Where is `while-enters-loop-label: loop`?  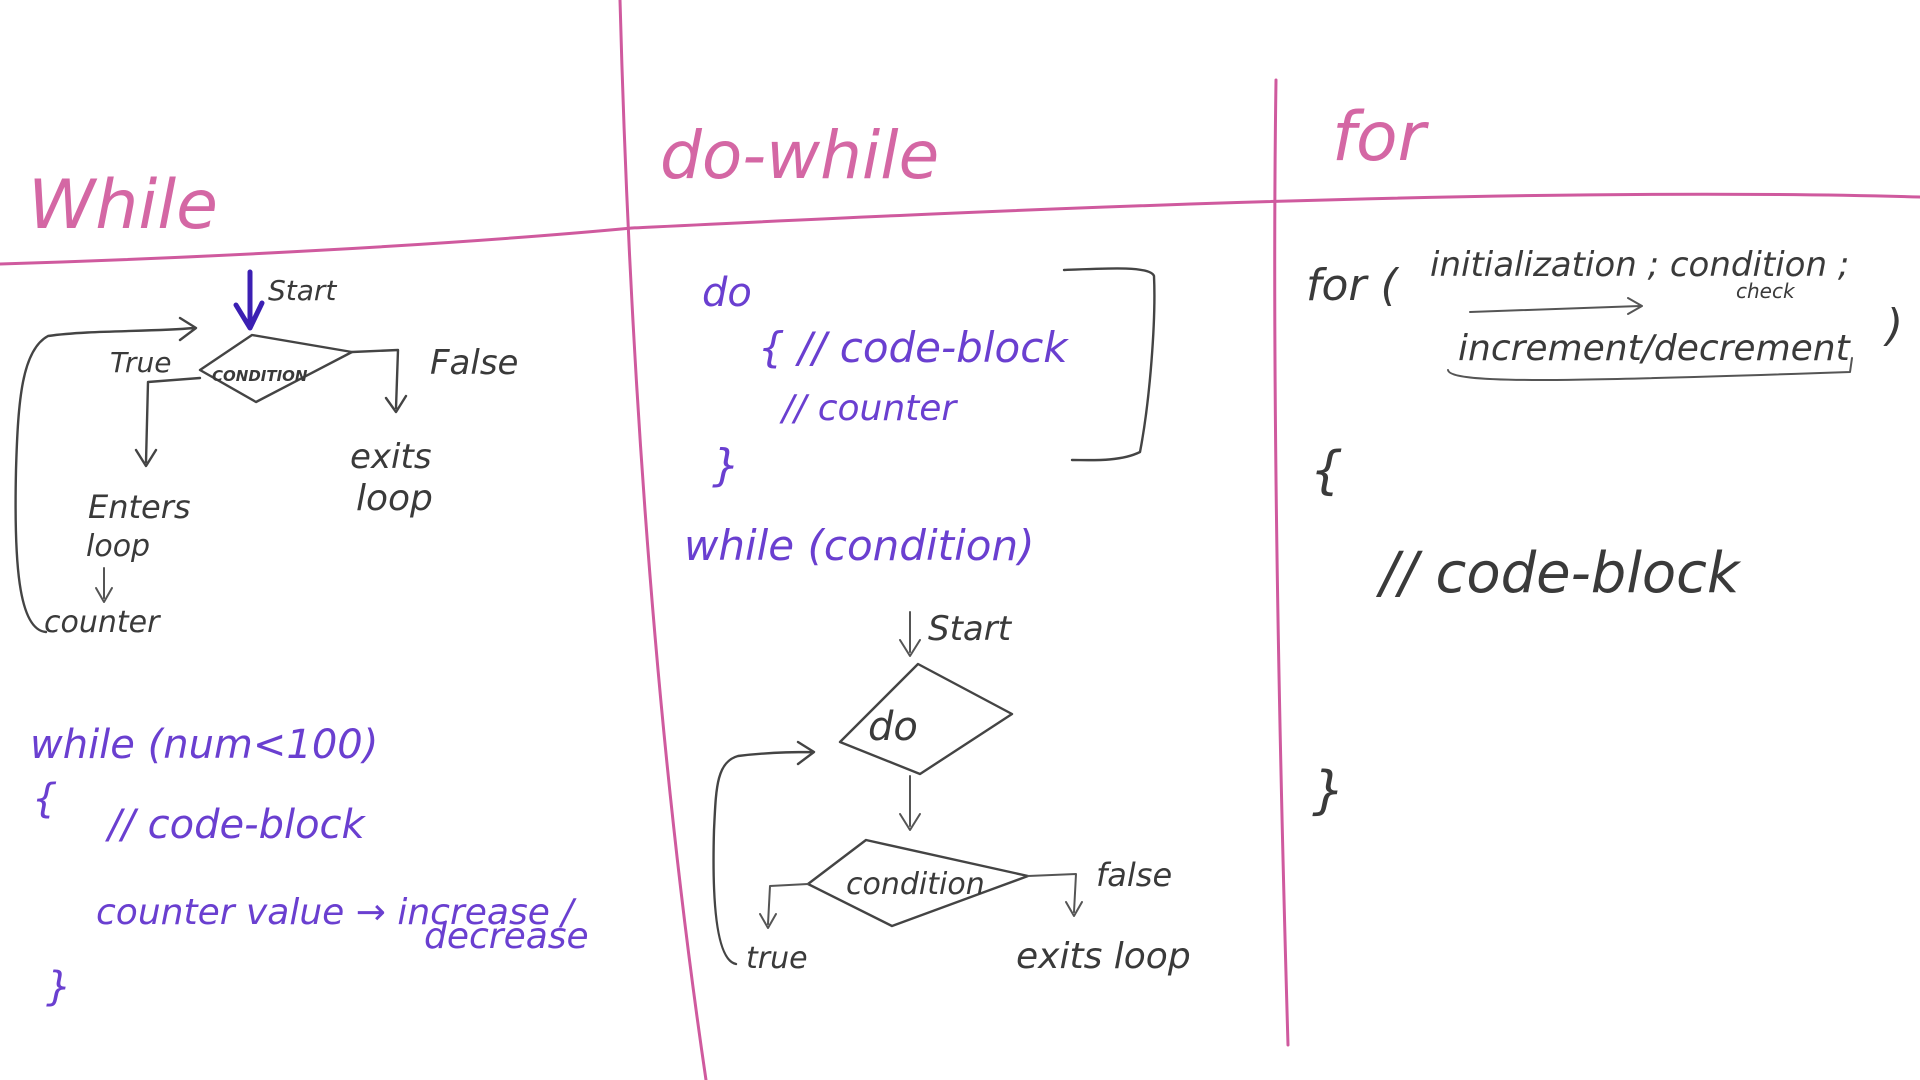 while-enters-loop-label: loop is located at coordinates (118, 546).